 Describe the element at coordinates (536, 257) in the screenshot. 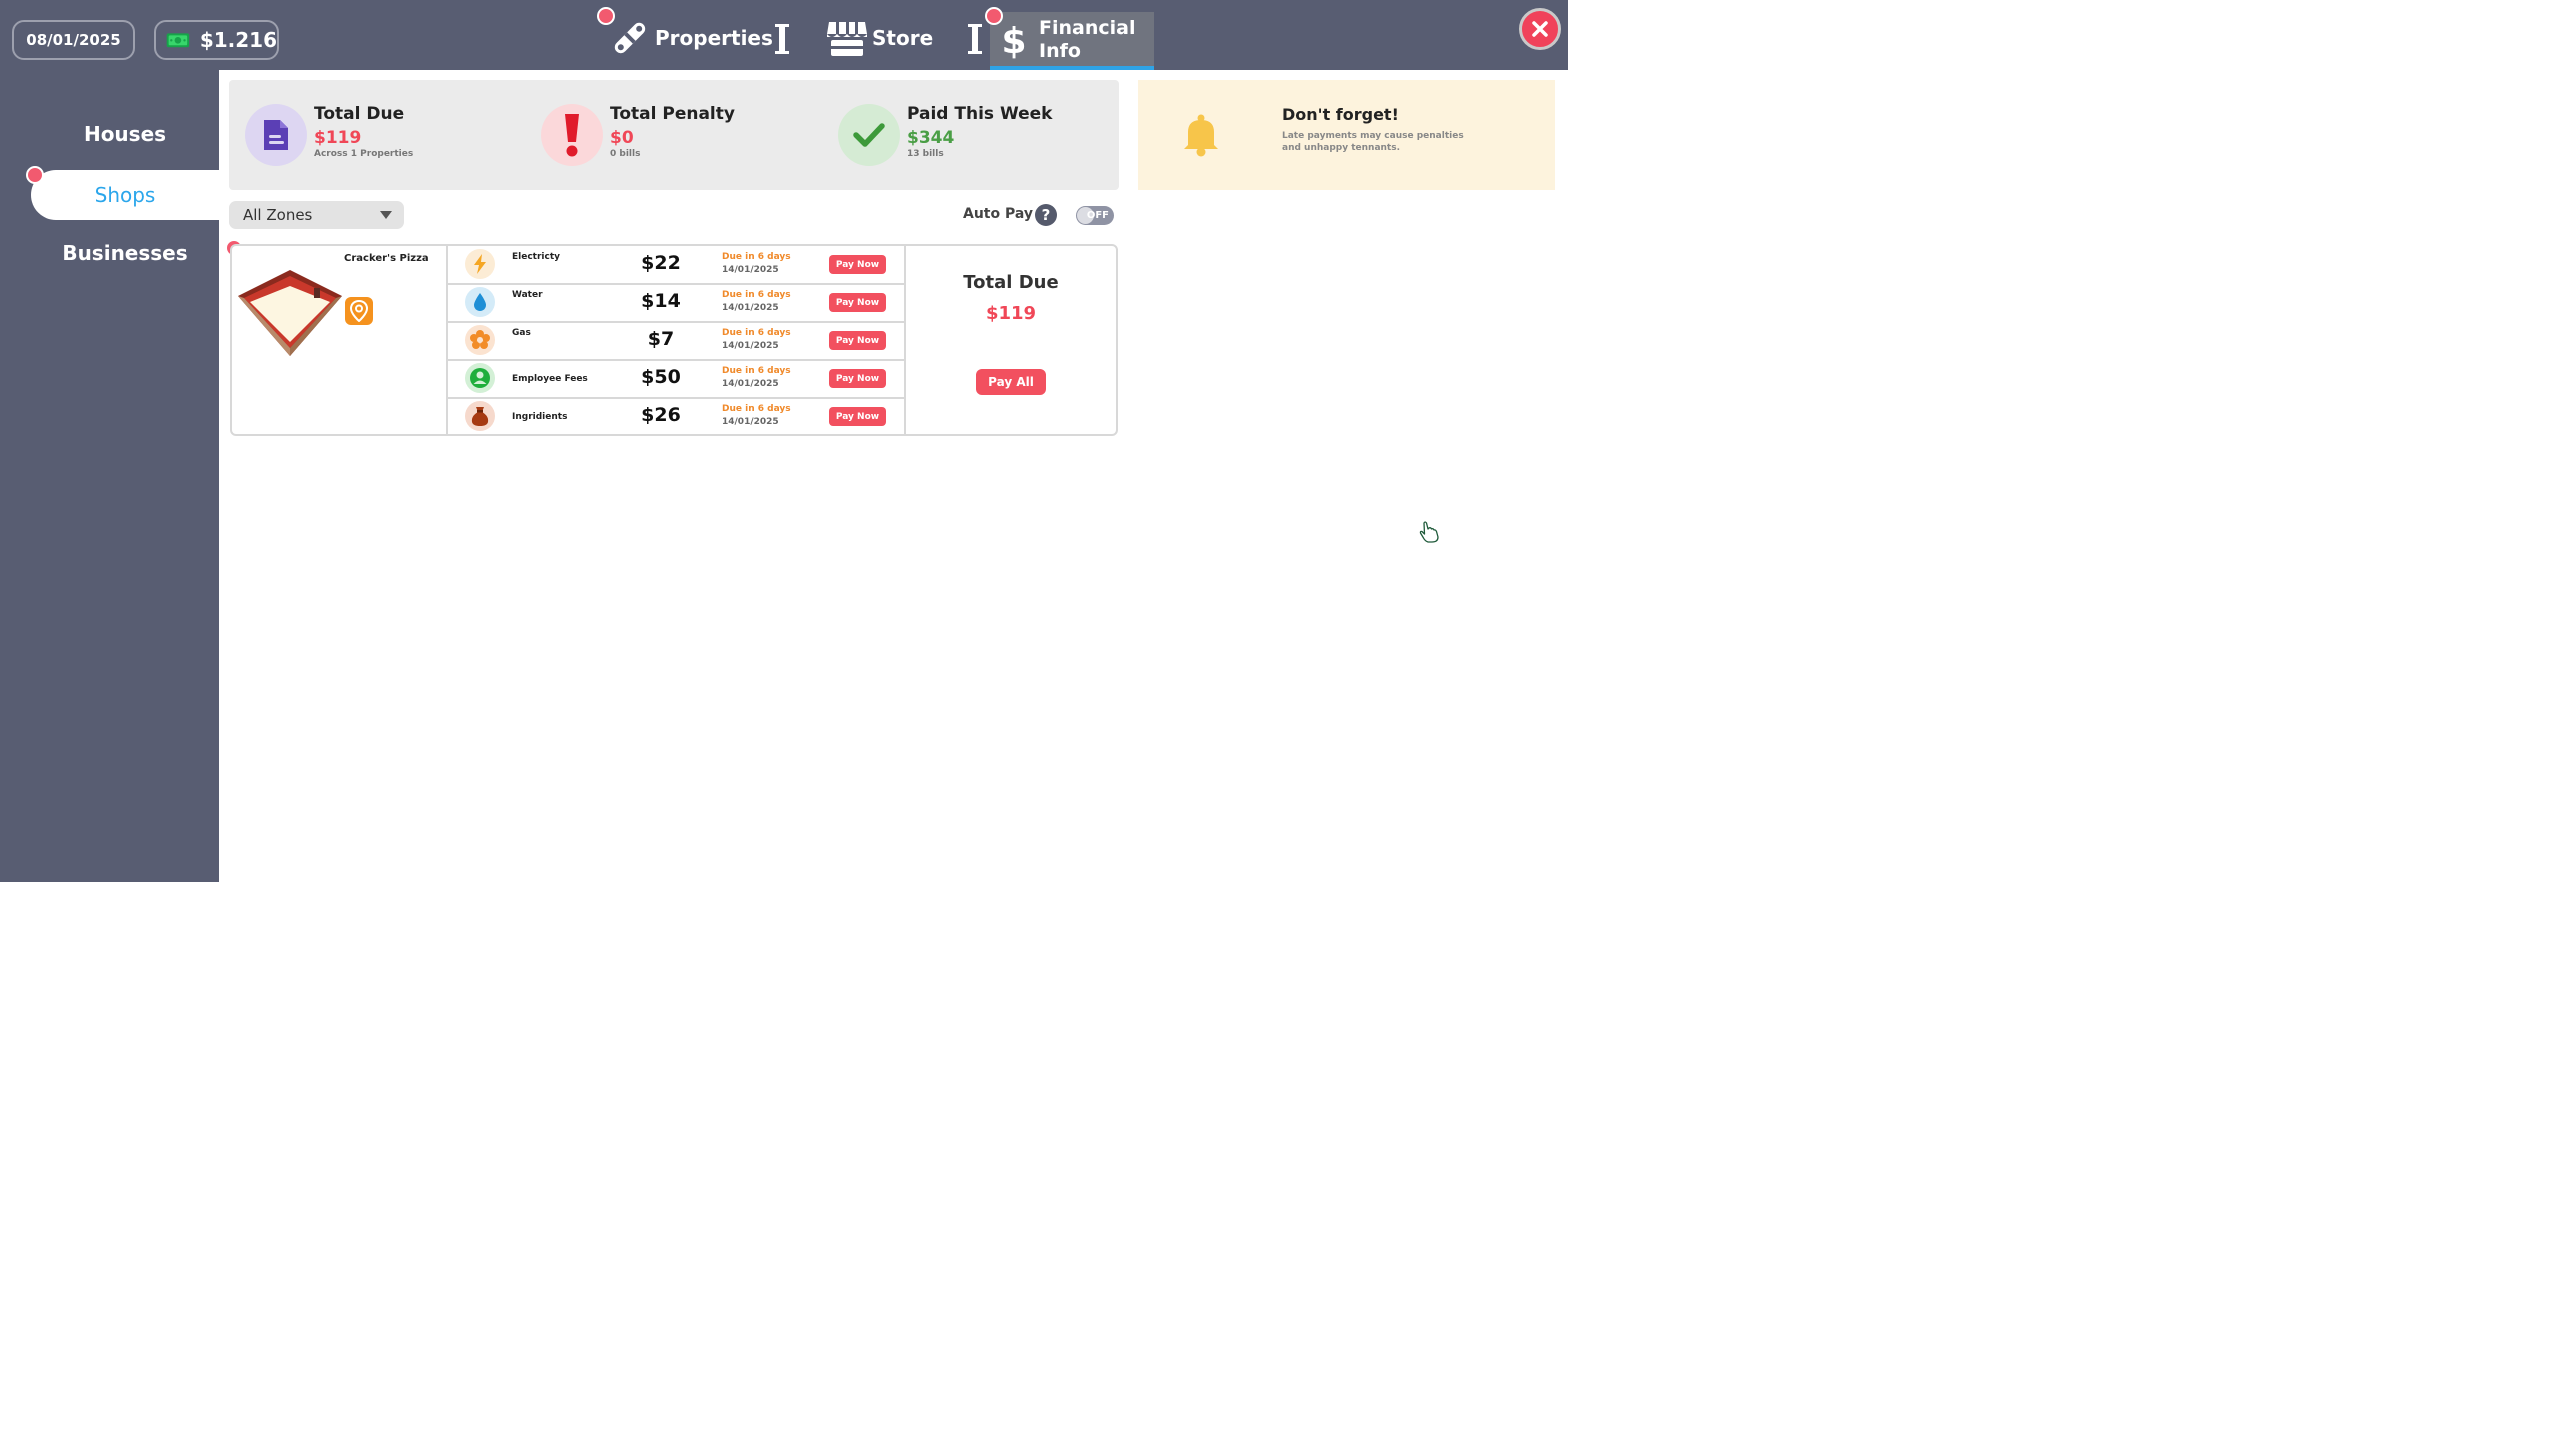

I see `bill-name: Electricty` at that location.